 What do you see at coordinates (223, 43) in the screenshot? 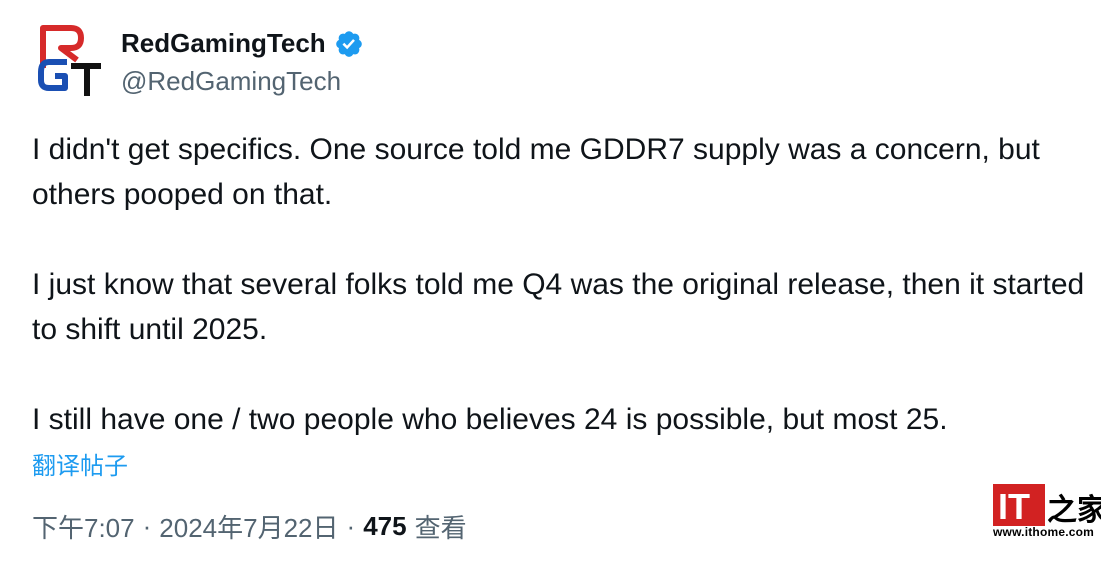
I see `author-display-name: RedGamingTech` at bounding box center [223, 43].